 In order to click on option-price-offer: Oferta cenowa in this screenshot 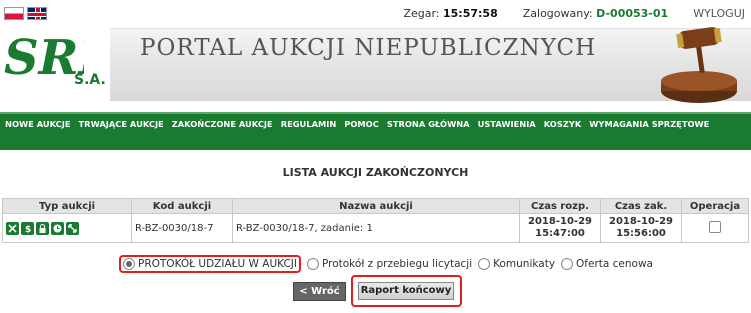, I will do `click(607, 264)`.